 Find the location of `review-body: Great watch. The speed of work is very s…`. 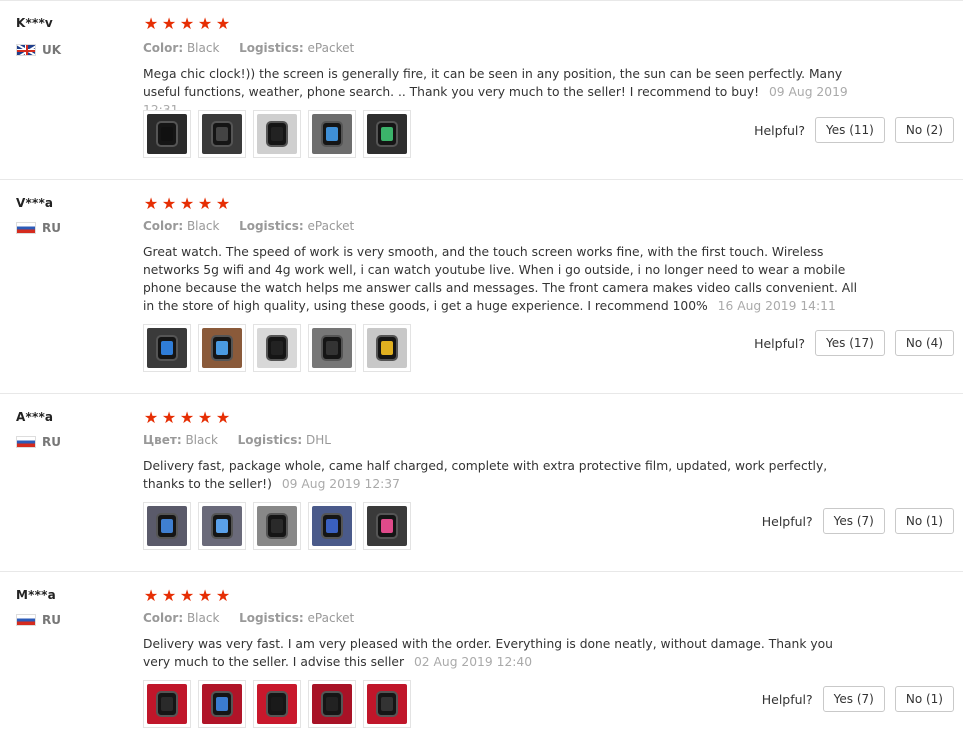

review-body: Great watch. The speed of work is very s… is located at coordinates (503, 279).